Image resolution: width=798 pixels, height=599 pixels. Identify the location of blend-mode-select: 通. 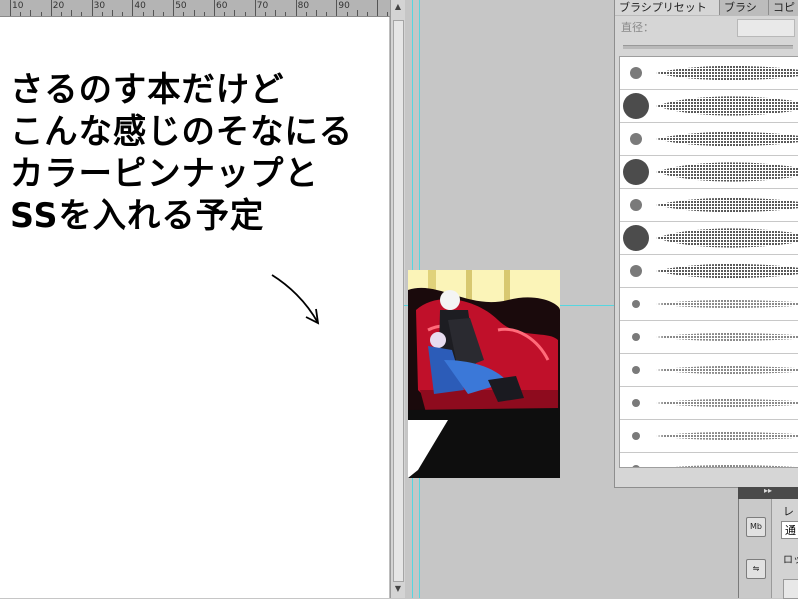
(789, 530).